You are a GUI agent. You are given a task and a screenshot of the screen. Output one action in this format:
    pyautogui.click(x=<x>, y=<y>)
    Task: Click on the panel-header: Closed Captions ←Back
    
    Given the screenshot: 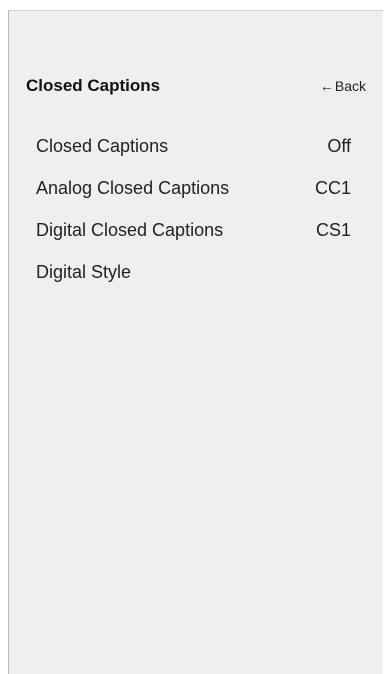 What is the action you would take?
    pyautogui.click(x=196, y=86)
    